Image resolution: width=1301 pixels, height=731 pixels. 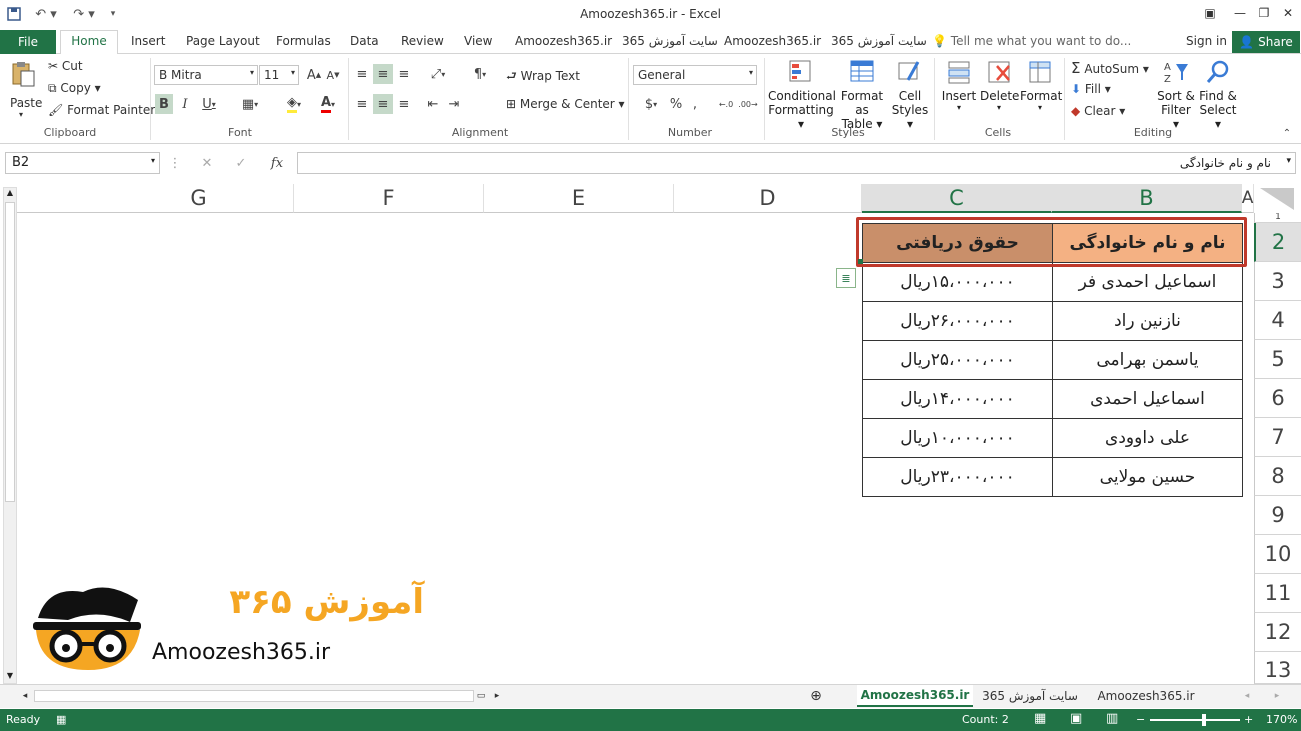 What do you see at coordinates (1277, 668) in the screenshot?
I see `row-header-13: 13` at bounding box center [1277, 668].